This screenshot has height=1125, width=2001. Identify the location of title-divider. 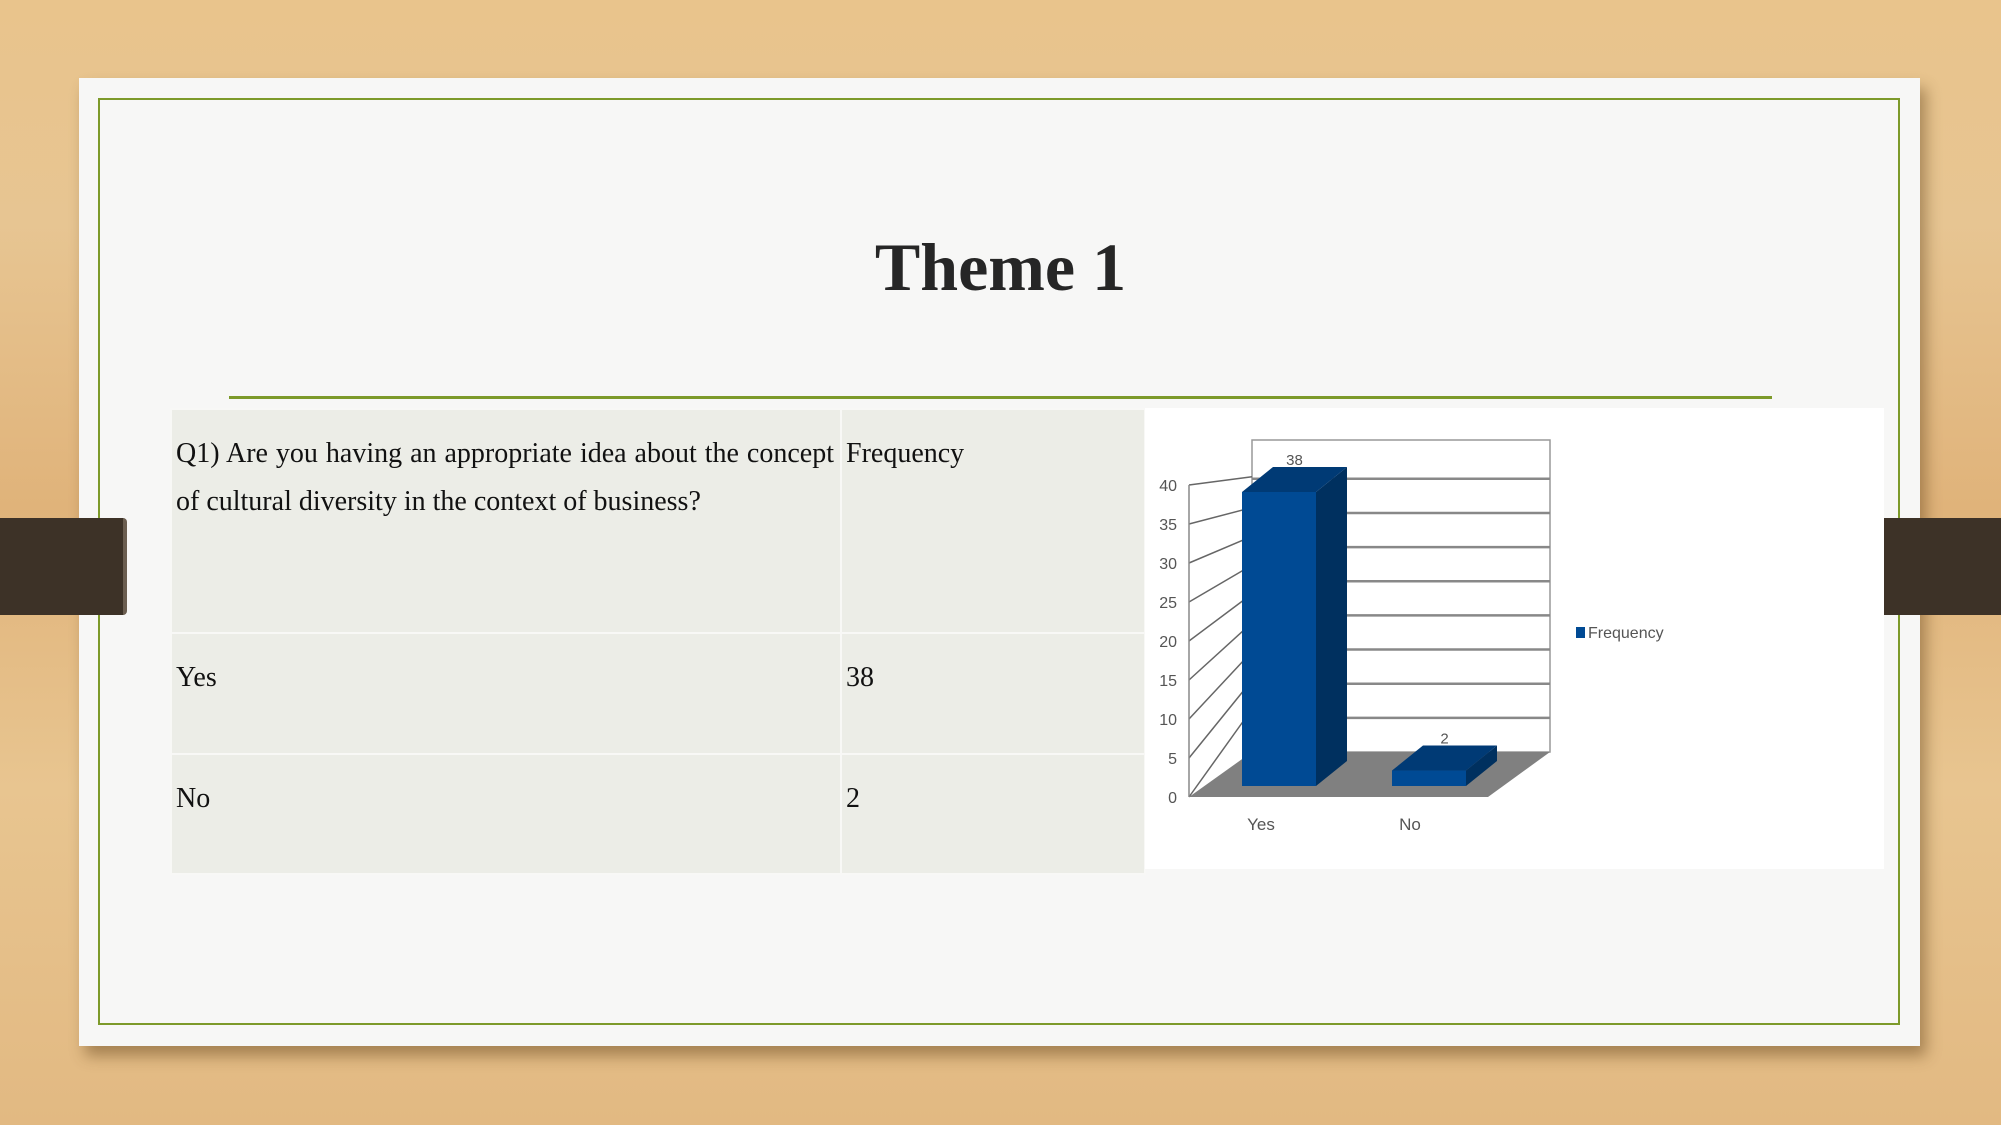
(1000, 397).